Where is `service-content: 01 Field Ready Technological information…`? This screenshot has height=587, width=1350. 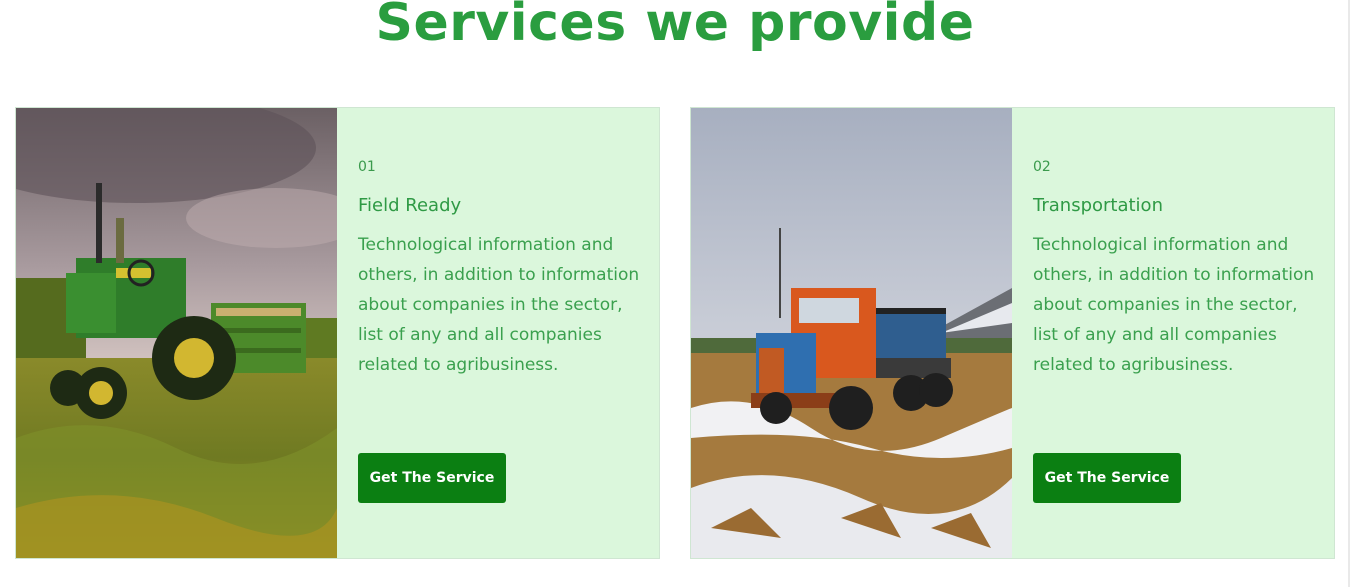
service-content: 01 Field Ready Technological information… is located at coordinates (503, 269).